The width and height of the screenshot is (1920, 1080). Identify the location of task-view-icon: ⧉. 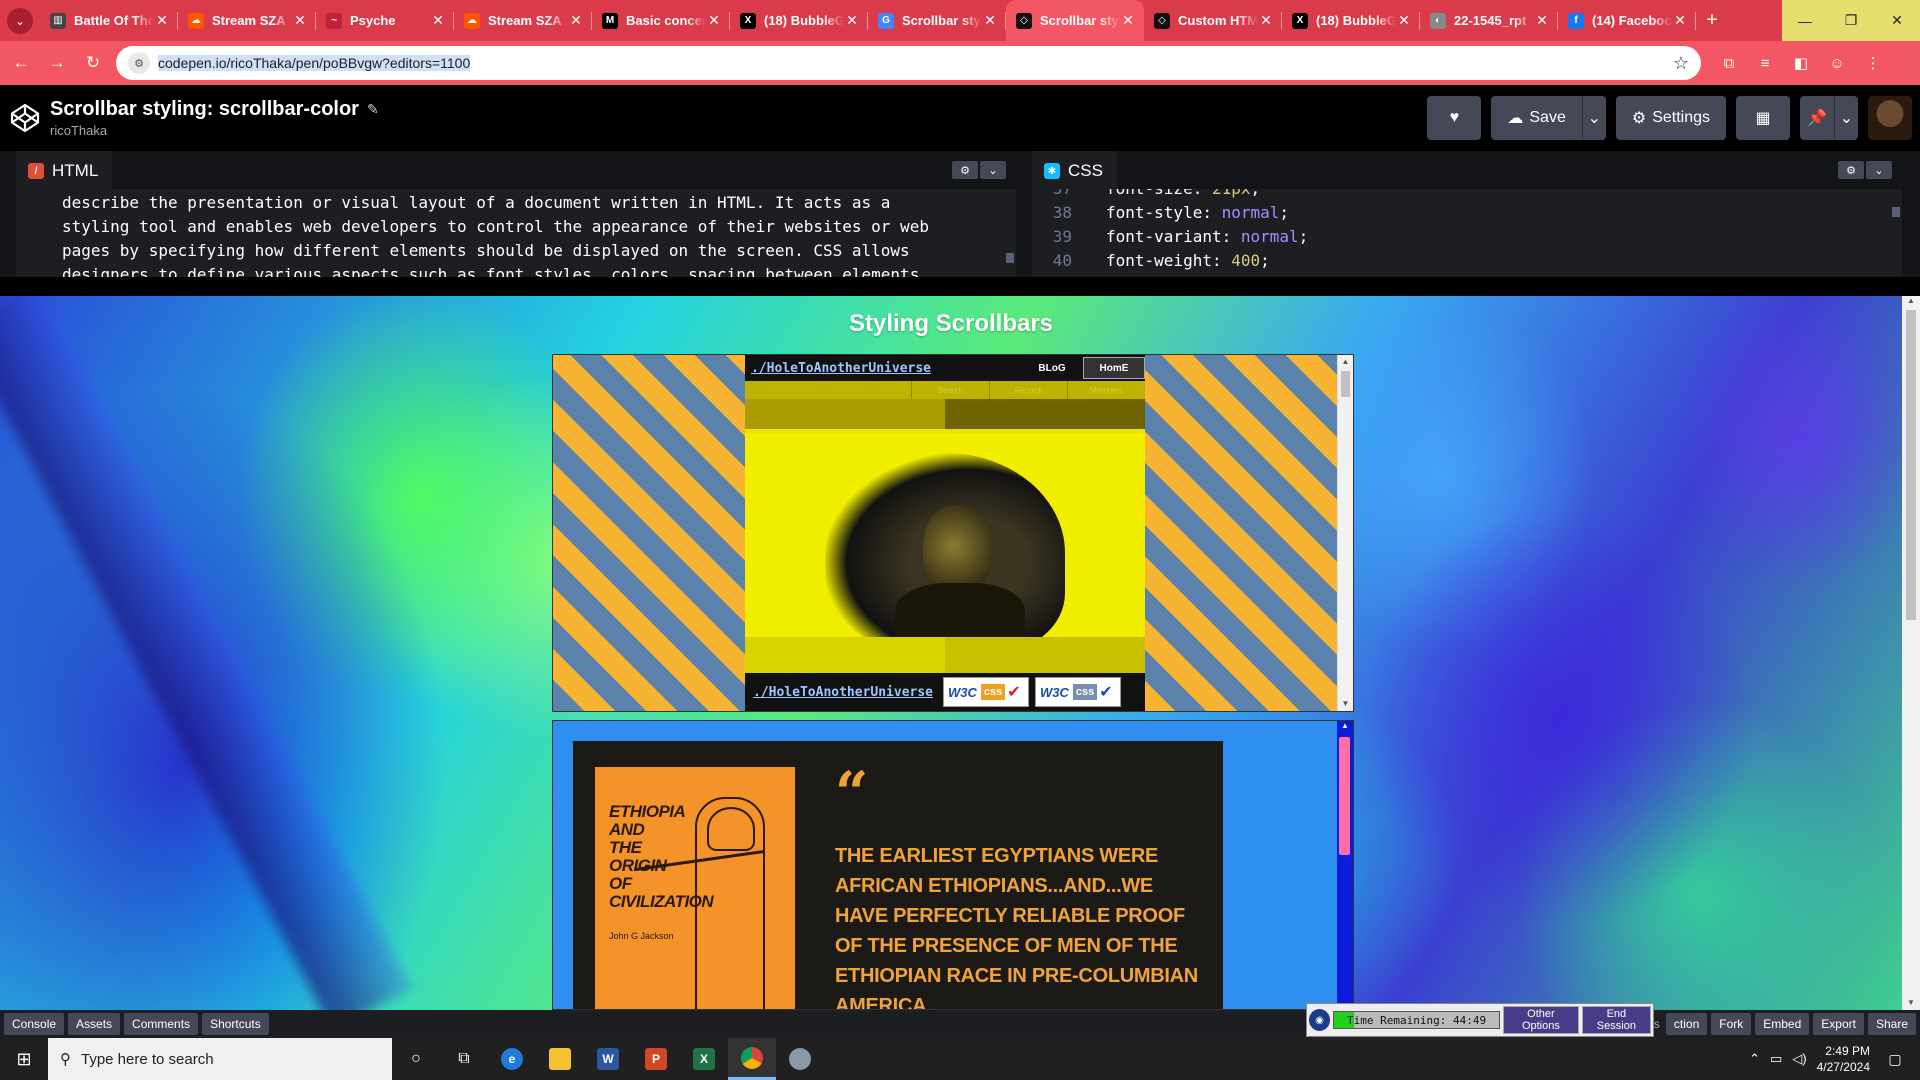
(464, 1059).